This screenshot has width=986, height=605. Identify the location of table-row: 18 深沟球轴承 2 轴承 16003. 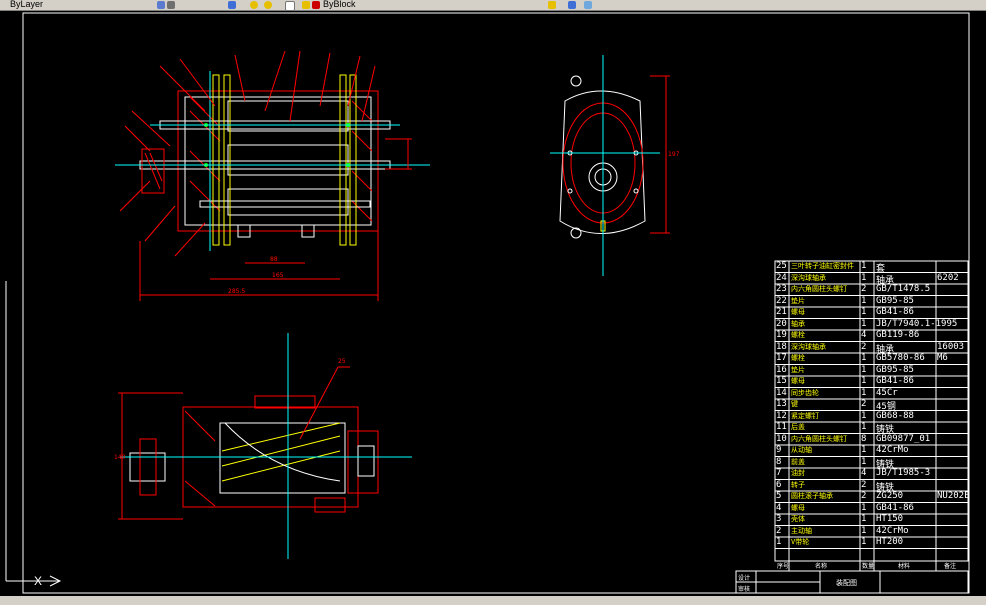
(871, 348).